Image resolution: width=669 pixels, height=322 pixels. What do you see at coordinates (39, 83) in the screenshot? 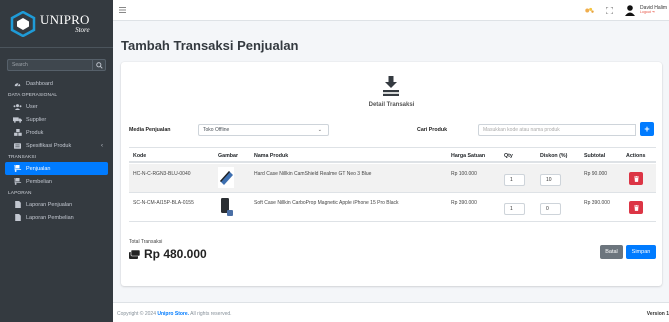
I see `sidebar-item-label: Dashboard` at bounding box center [39, 83].